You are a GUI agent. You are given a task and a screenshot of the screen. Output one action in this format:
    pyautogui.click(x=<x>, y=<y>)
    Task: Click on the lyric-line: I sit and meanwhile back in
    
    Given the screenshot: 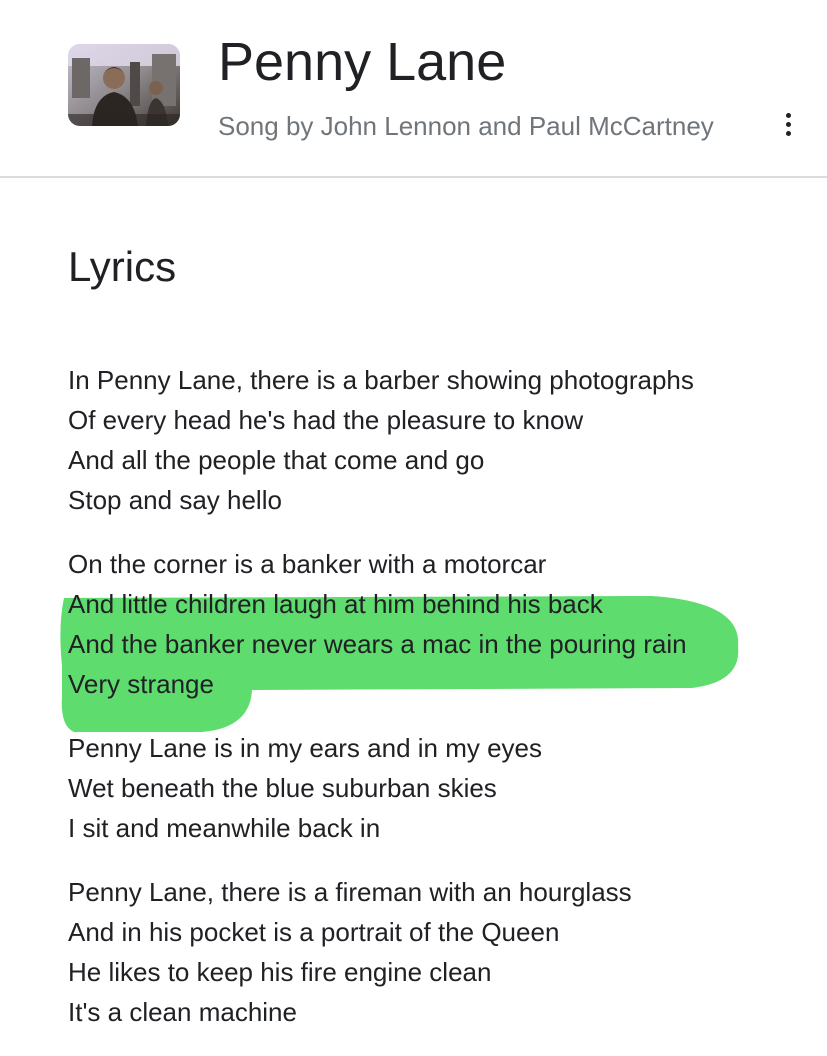 What is the action you would take?
    pyautogui.click(x=224, y=828)
    